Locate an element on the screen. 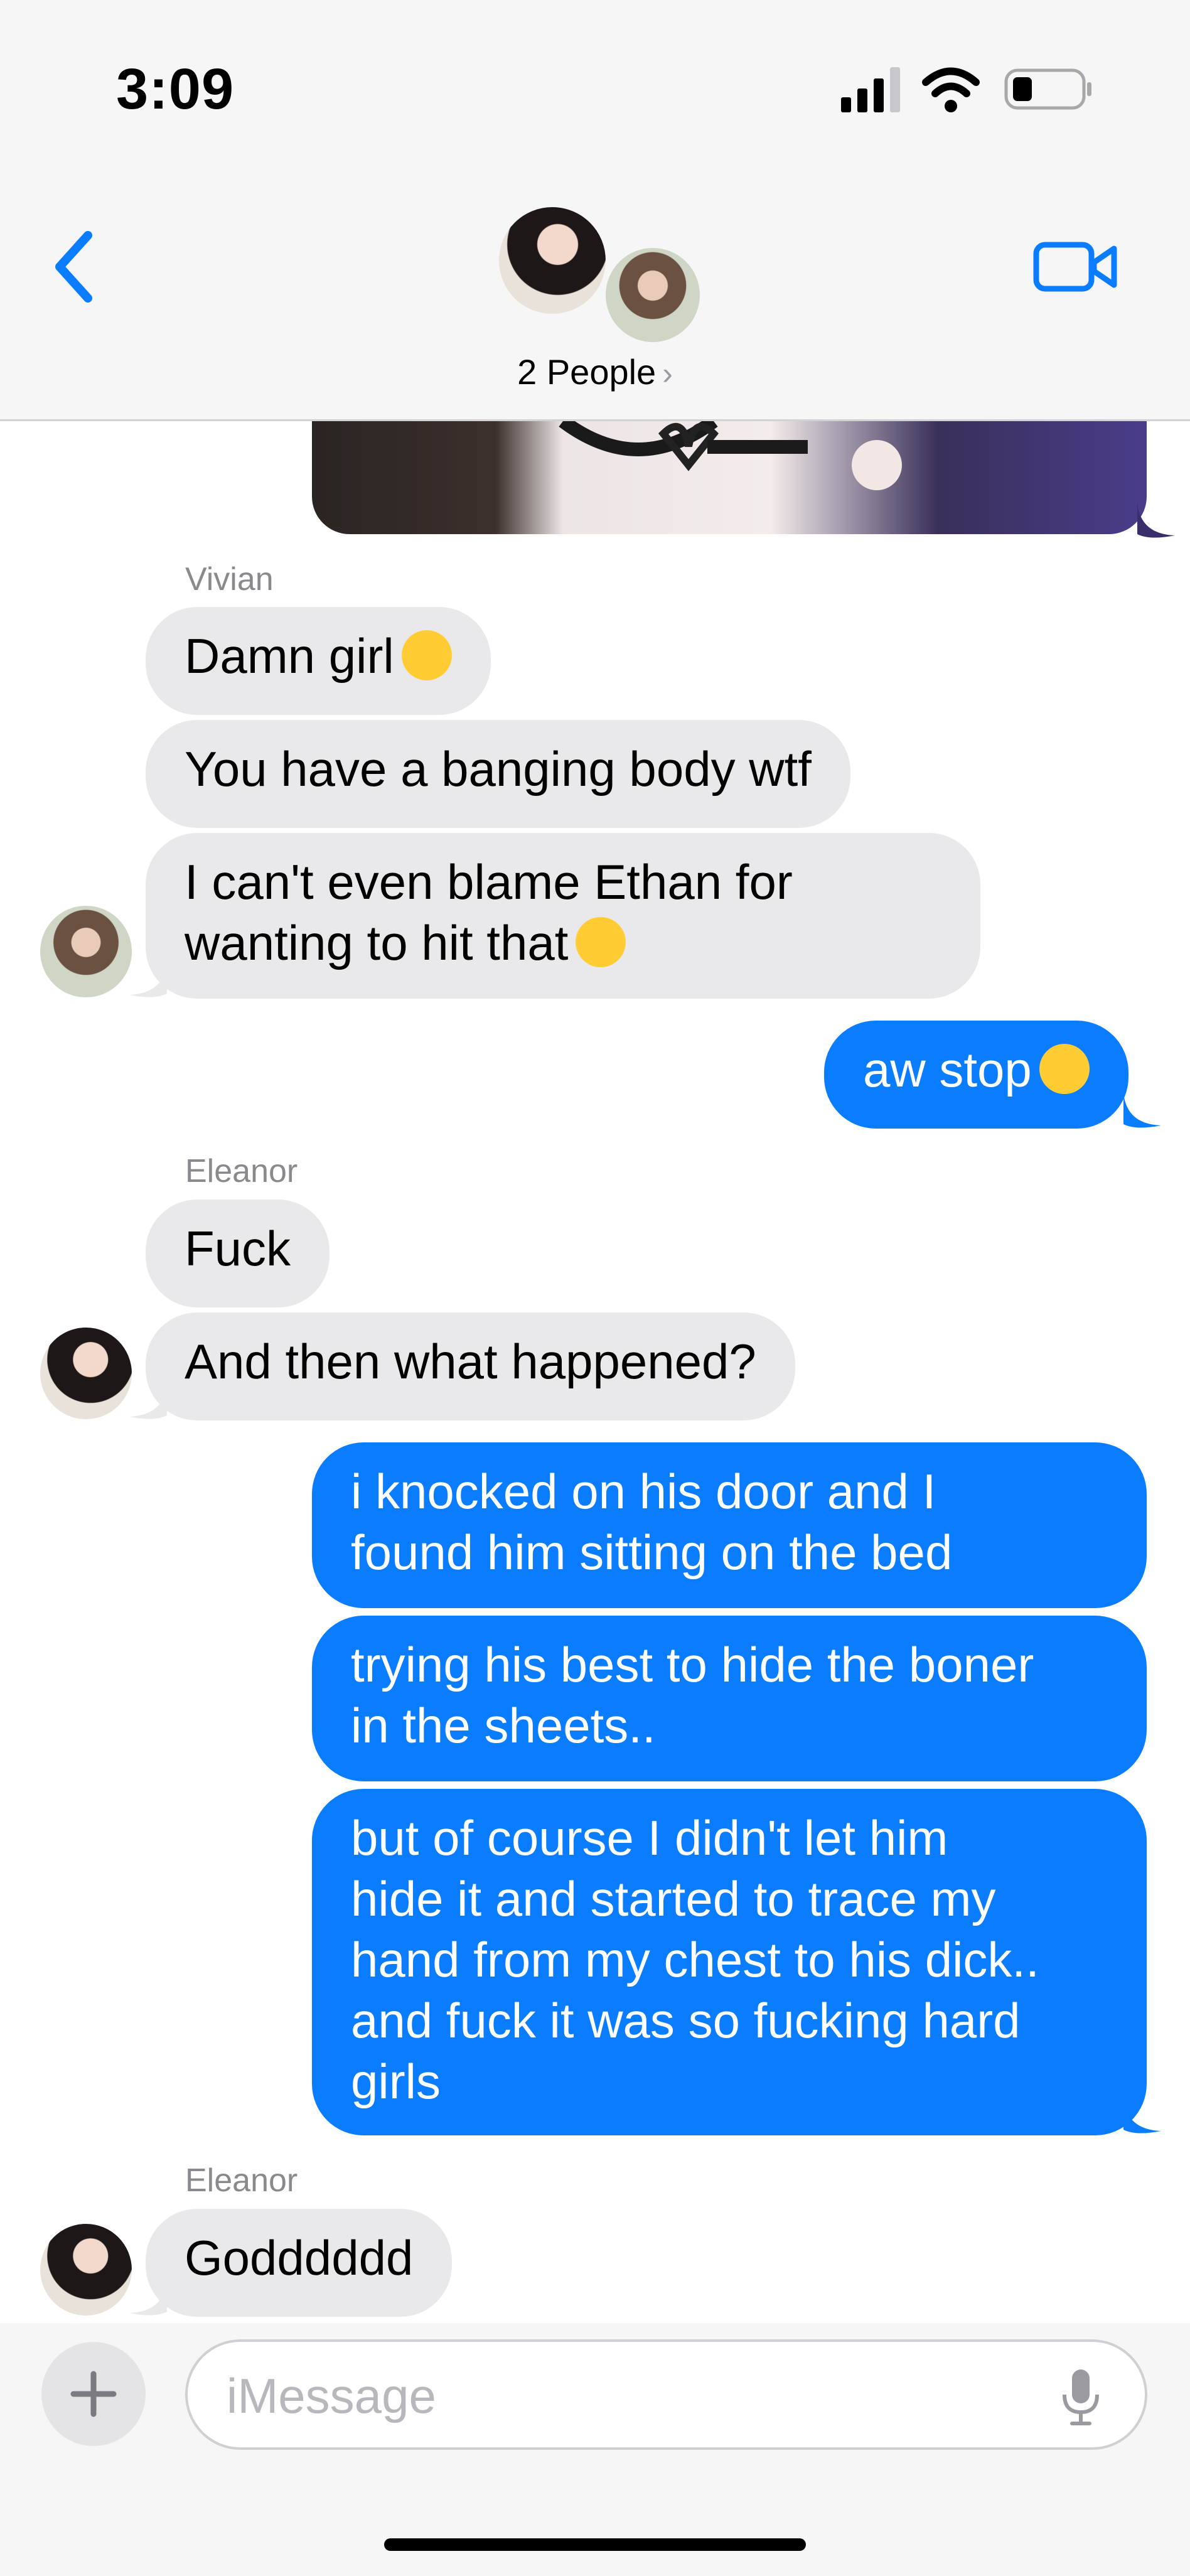 This screenshot has height=2576, width=1190. photo-attachment is located at coordinates (729, 477).